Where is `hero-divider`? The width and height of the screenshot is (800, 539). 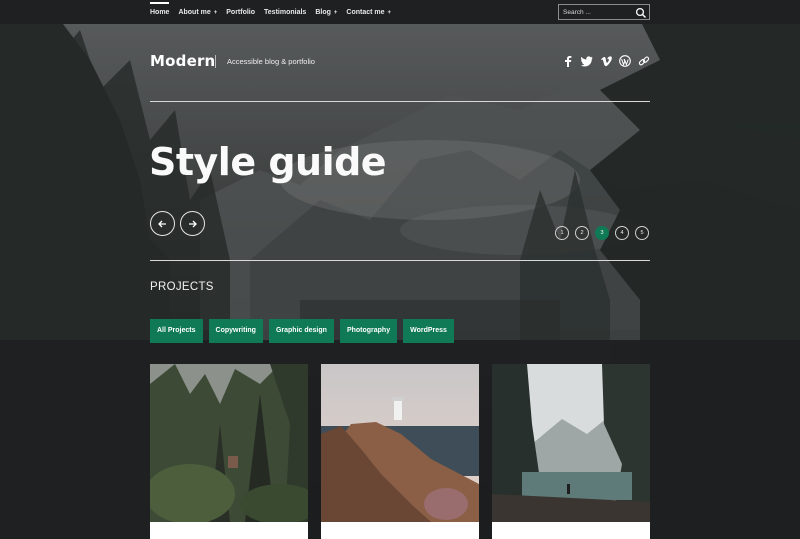 hero-divider is located at coordinates (400, 260).